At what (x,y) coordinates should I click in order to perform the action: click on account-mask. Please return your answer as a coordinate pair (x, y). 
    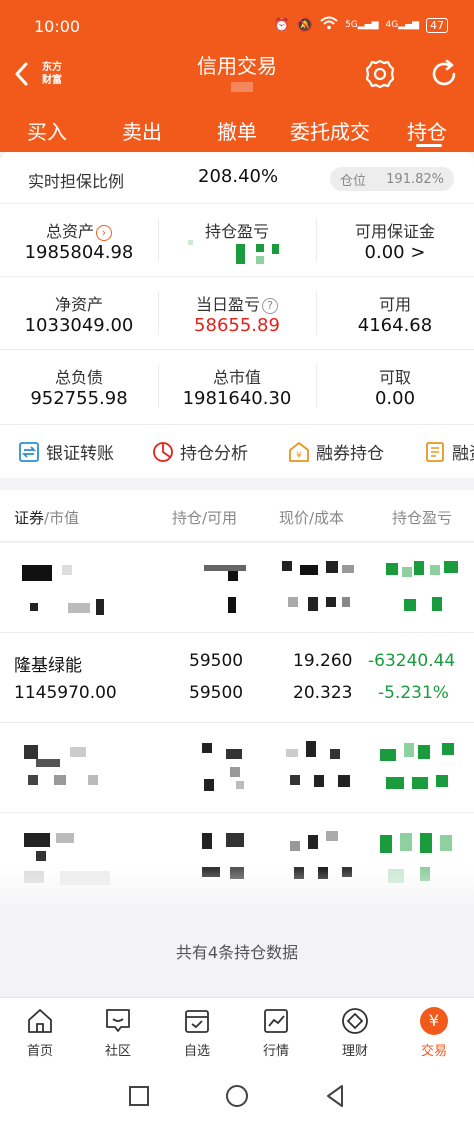
    Looking at the image, I should click on (242, 87).